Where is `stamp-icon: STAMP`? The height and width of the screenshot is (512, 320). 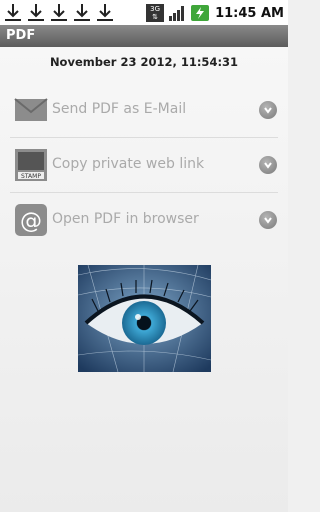 stamp-icon: STAMP is located at coordinates (31, 165).